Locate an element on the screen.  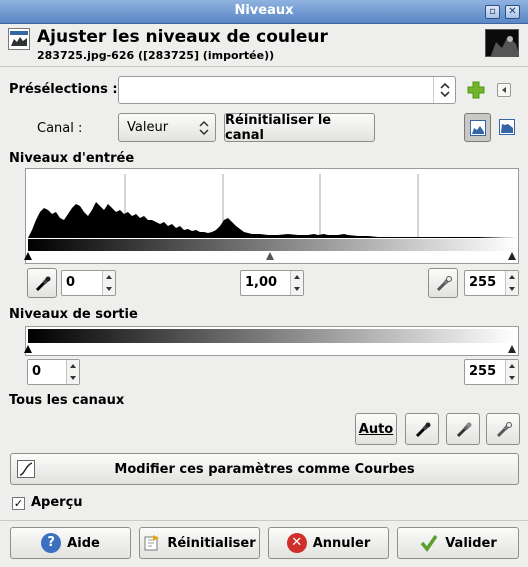
window-titlebar: Niveaux ▫ ✕ is located at coordinates (264, 12).